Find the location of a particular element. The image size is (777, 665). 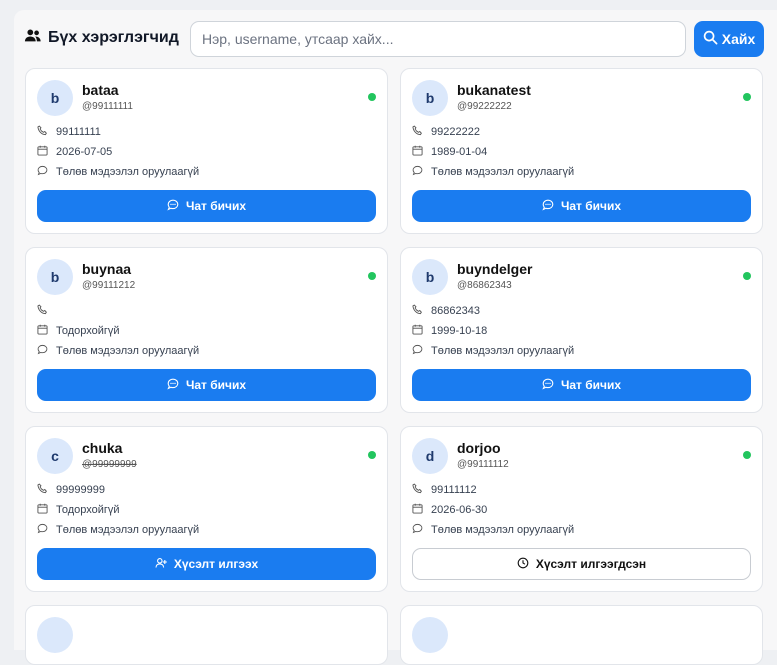

phone-row: 99222222 is located at coordinates (446, 132).